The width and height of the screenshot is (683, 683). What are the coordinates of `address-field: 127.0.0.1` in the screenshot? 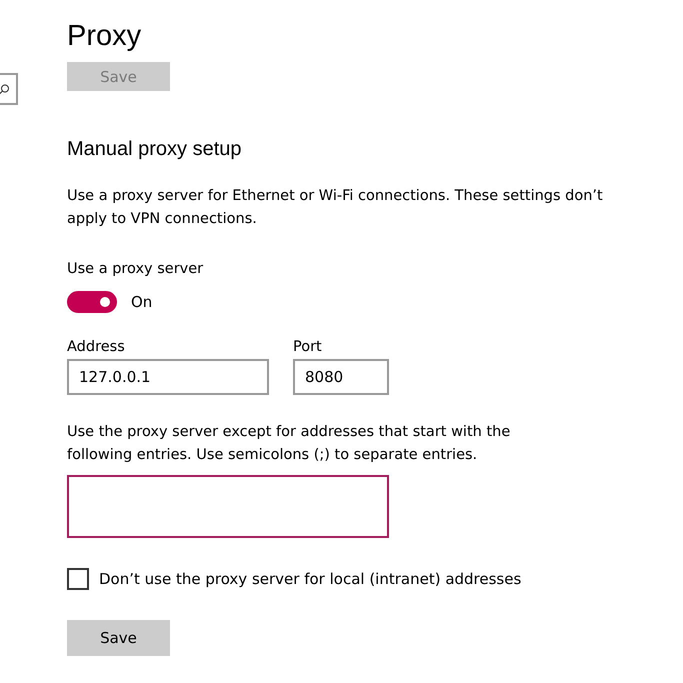 It's located at (168, 377).